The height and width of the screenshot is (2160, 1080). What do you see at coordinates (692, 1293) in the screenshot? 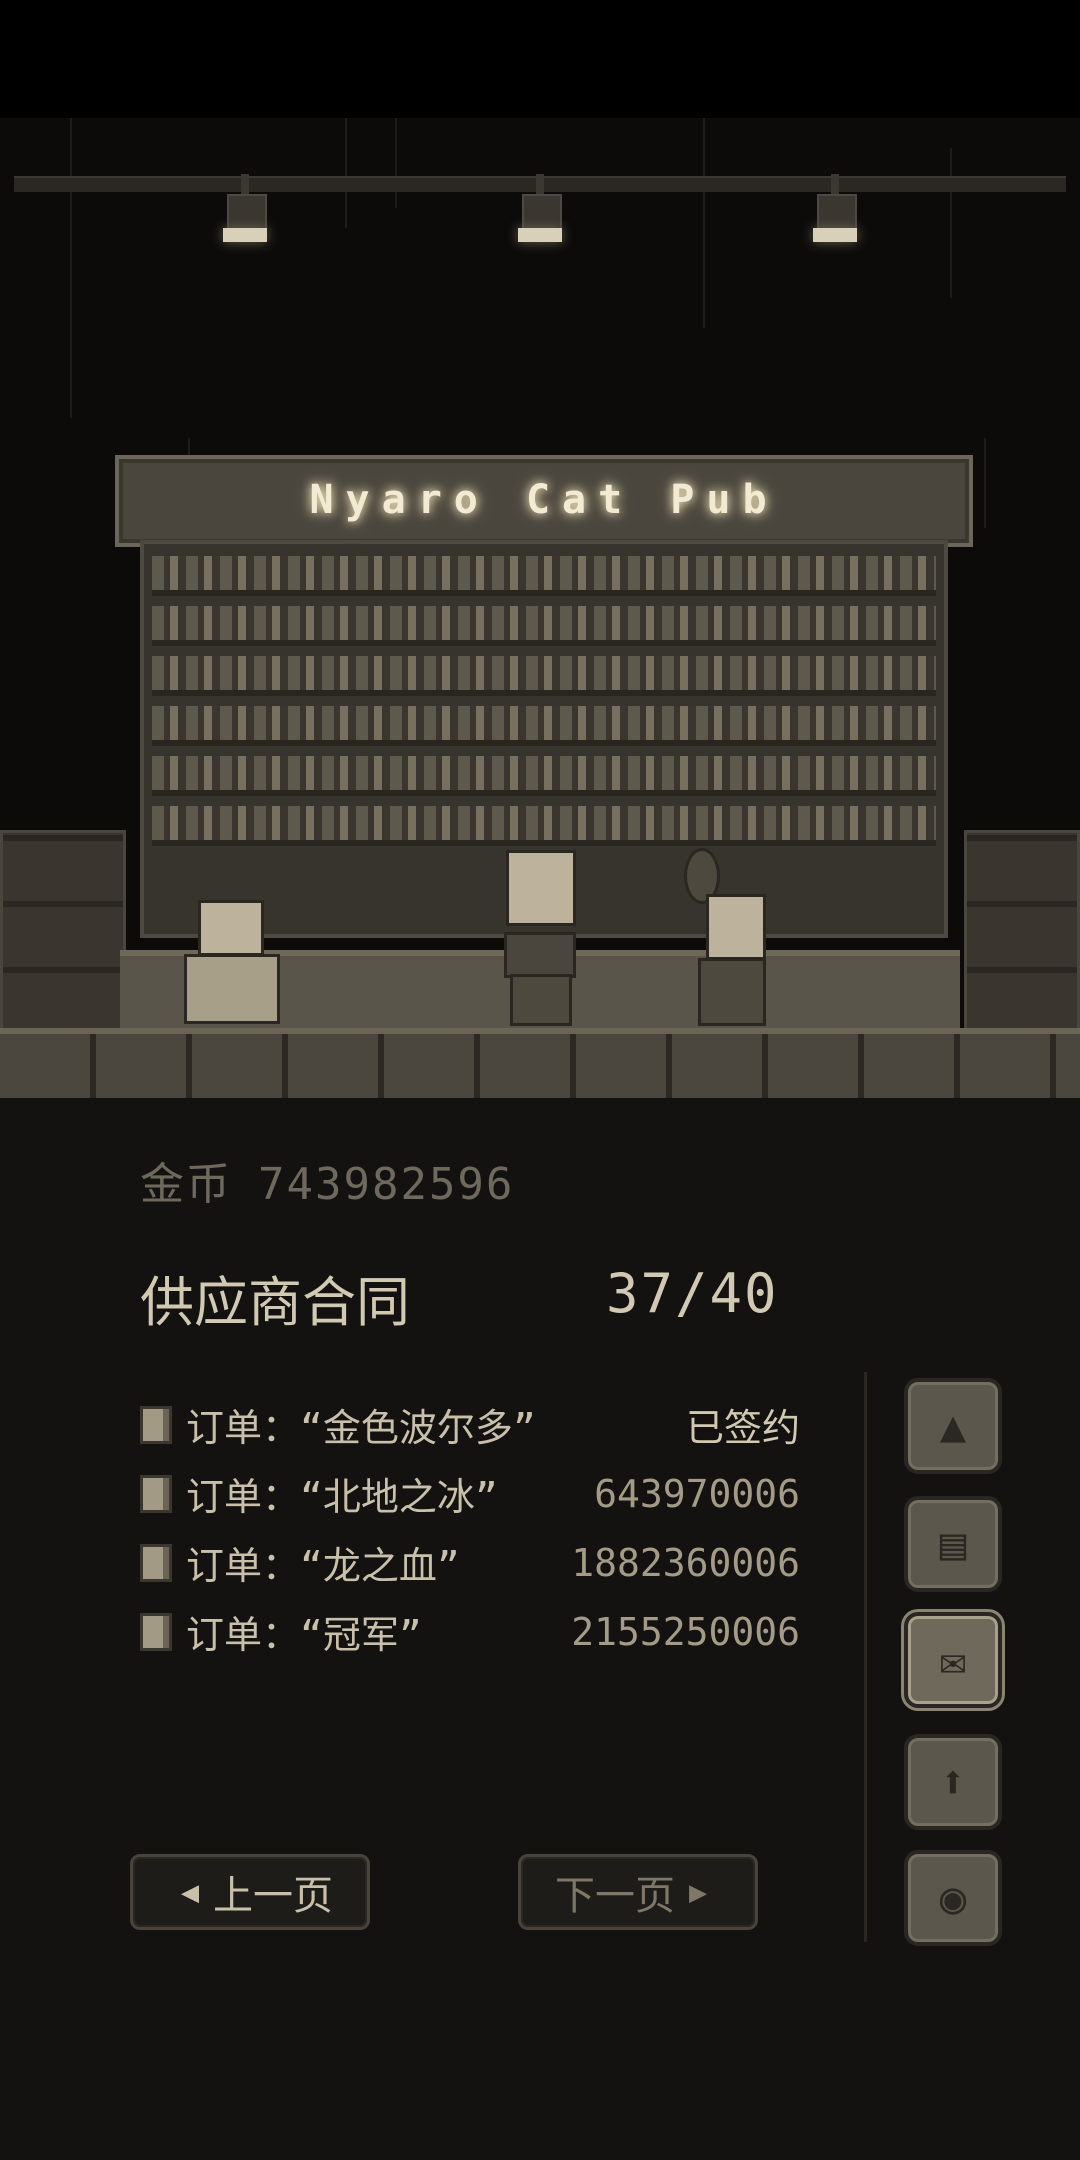
I see `contract-progress: 37/40` at bounding box center [692, 1293].